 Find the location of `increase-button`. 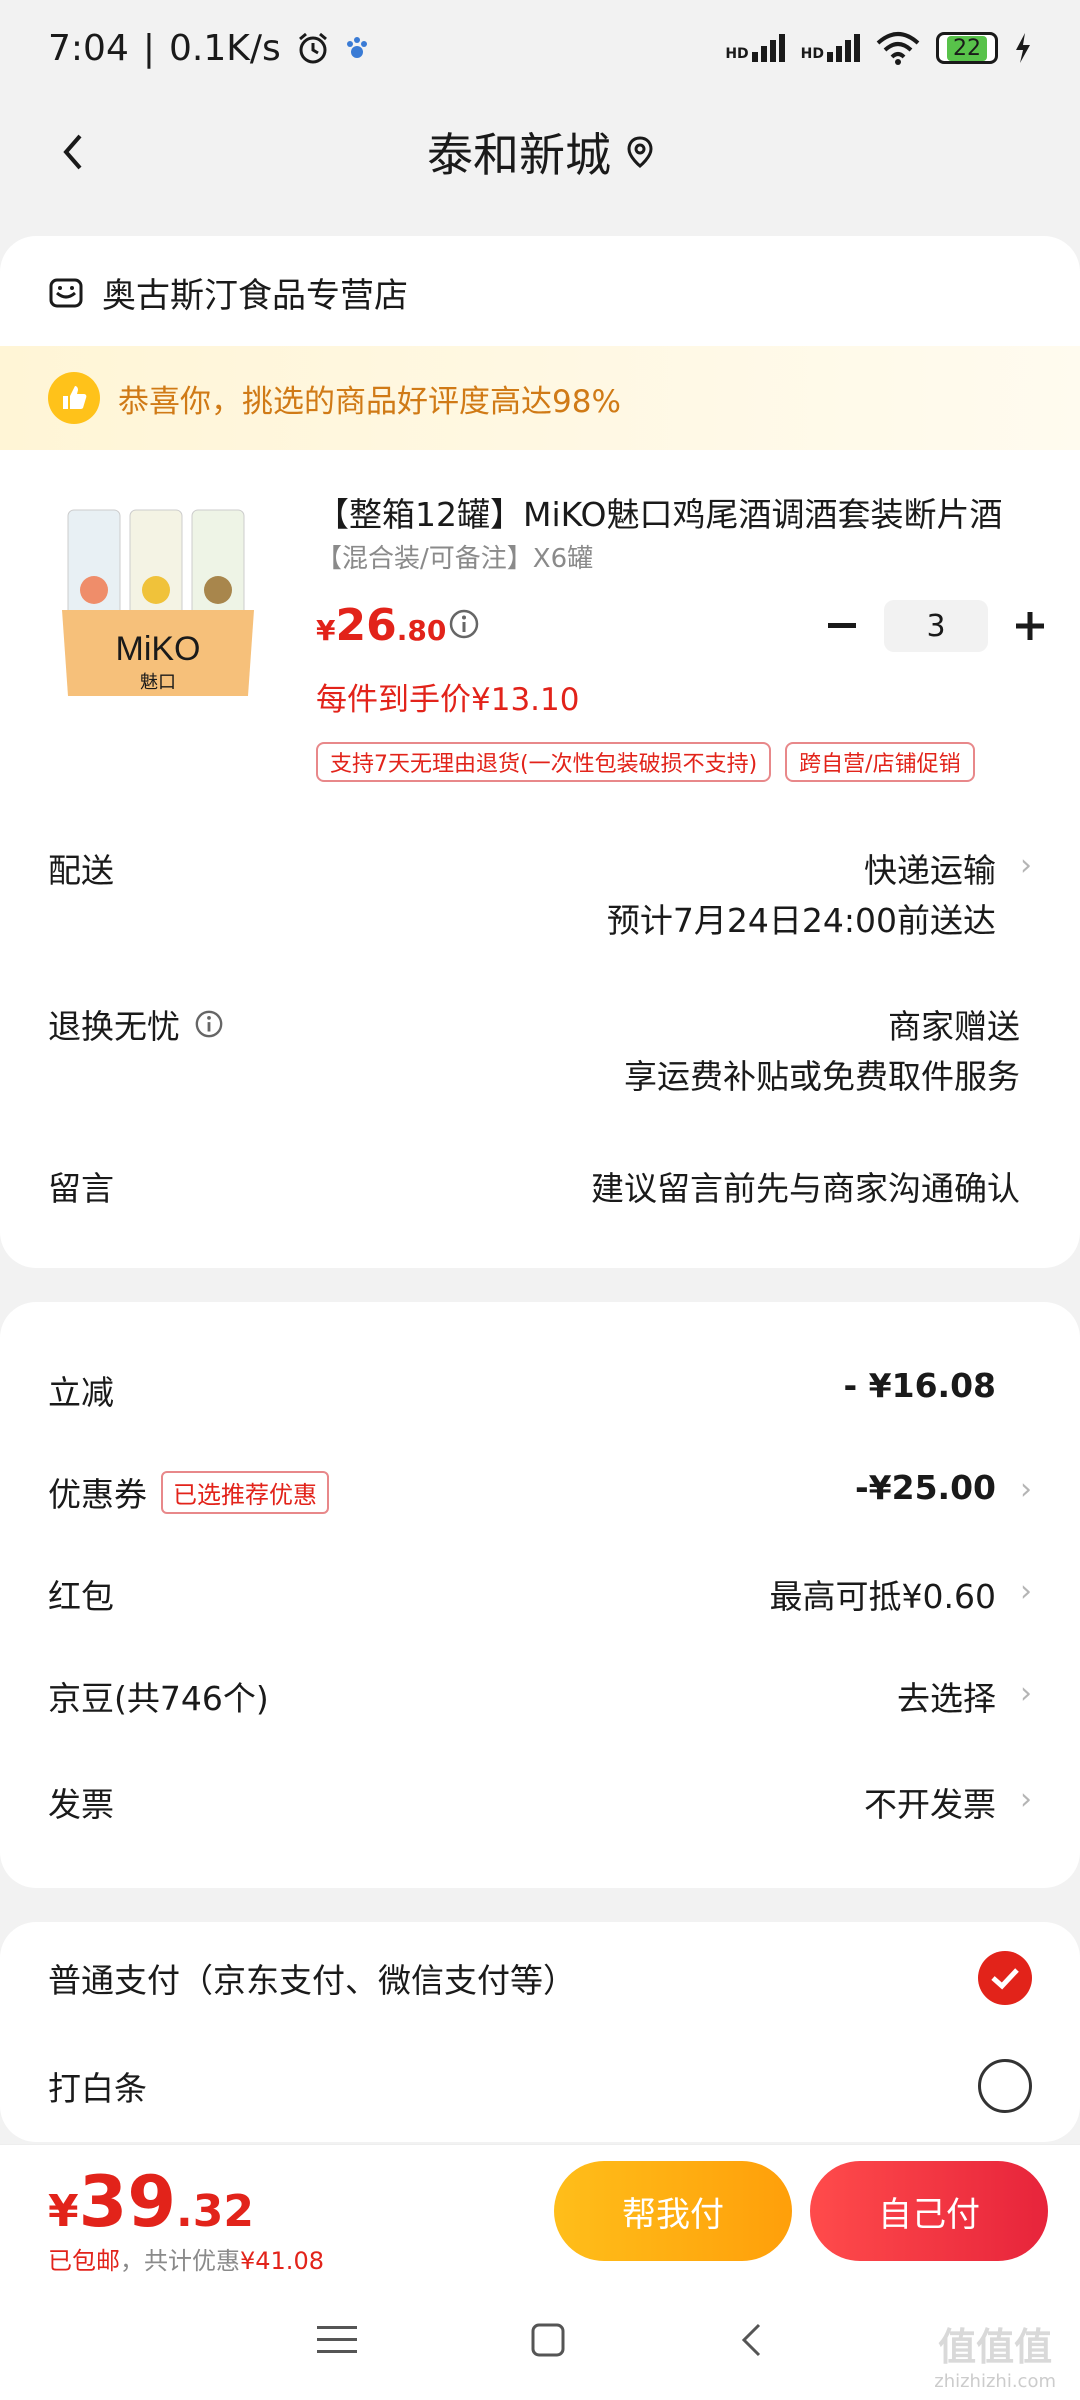

increase-button is located at coordinates (1030, 626).